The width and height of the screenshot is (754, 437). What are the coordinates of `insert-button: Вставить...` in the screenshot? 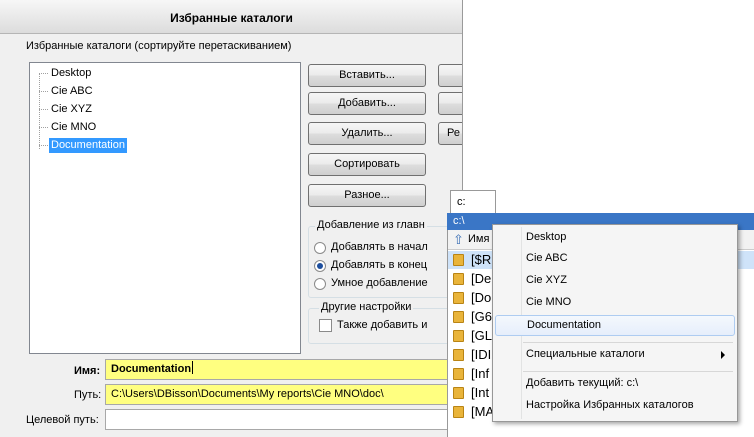 It's located at (367, 75).